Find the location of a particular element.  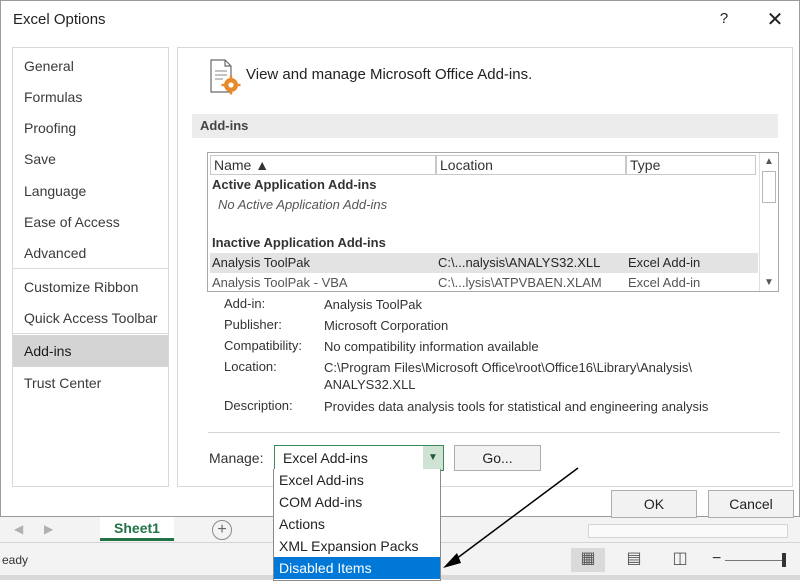

normal-view-icon: ▦ is located at coordinates (588, 560).